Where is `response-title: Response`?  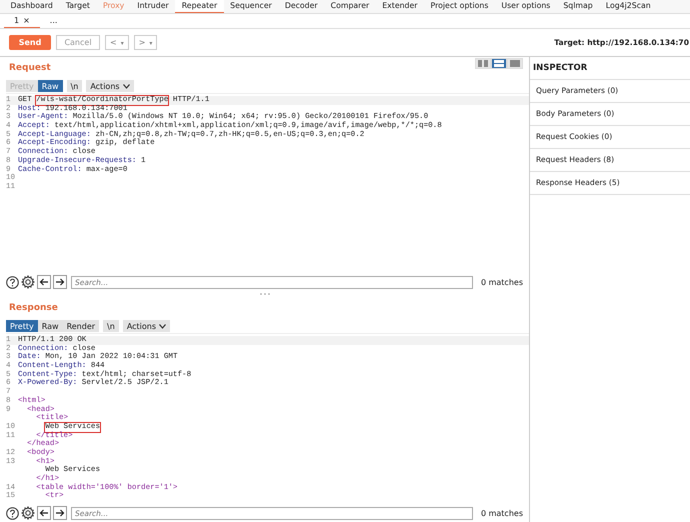
response-title: Response is located at coordinates (33, 308).